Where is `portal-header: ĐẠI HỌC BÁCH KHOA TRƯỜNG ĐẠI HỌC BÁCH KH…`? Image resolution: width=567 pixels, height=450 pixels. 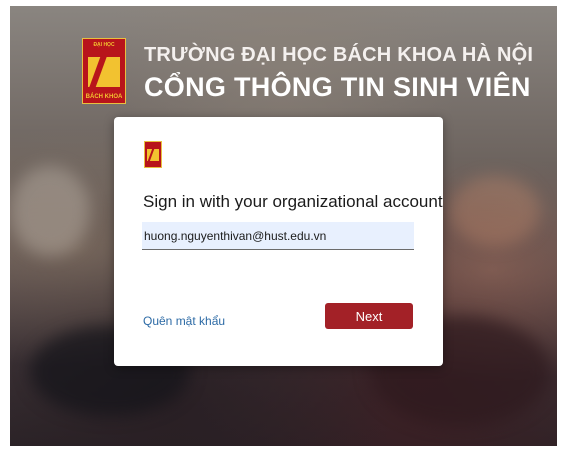
portal-header: ĐẠI HỌC BÁCH KHOA TRƯỜNG ĐẠI HỌC BÁCH KH… is located at coordinates (317, 71).